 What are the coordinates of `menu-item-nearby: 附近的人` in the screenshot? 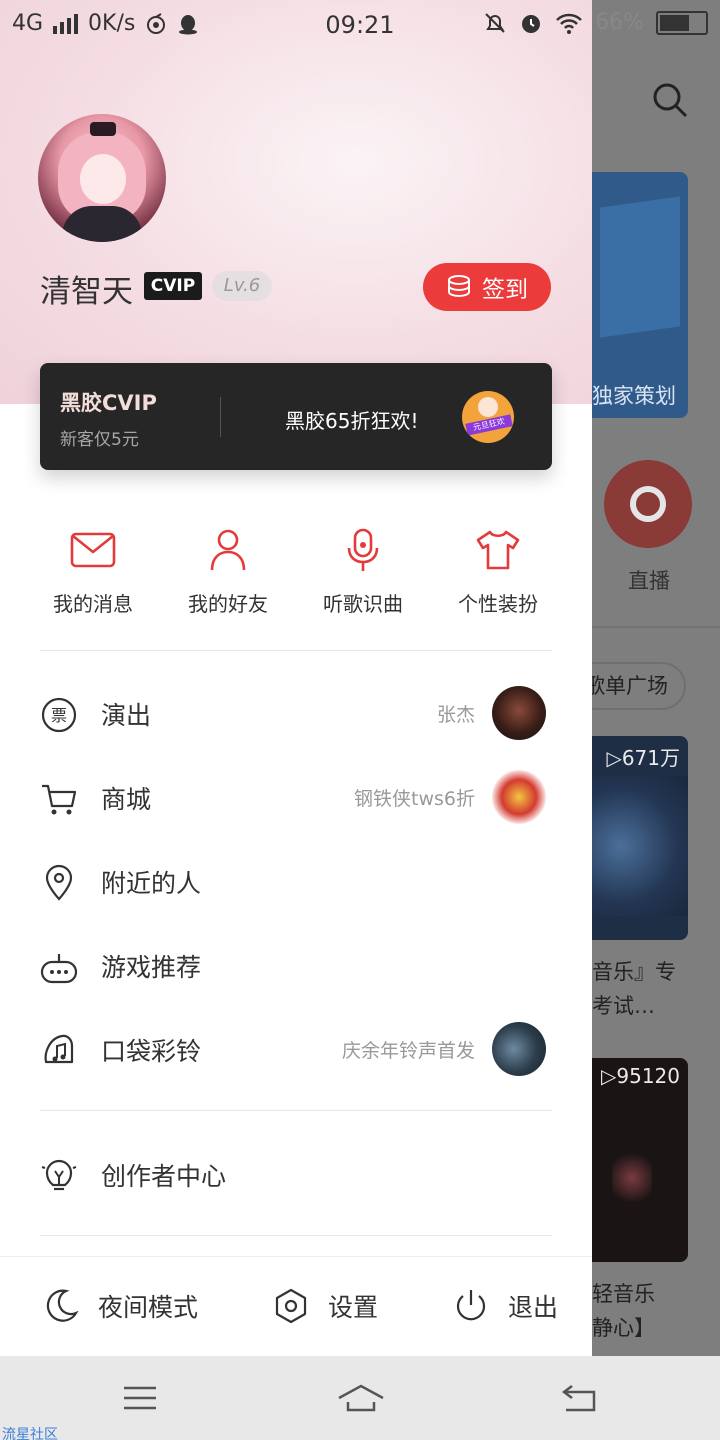 It's located at (296, 882).